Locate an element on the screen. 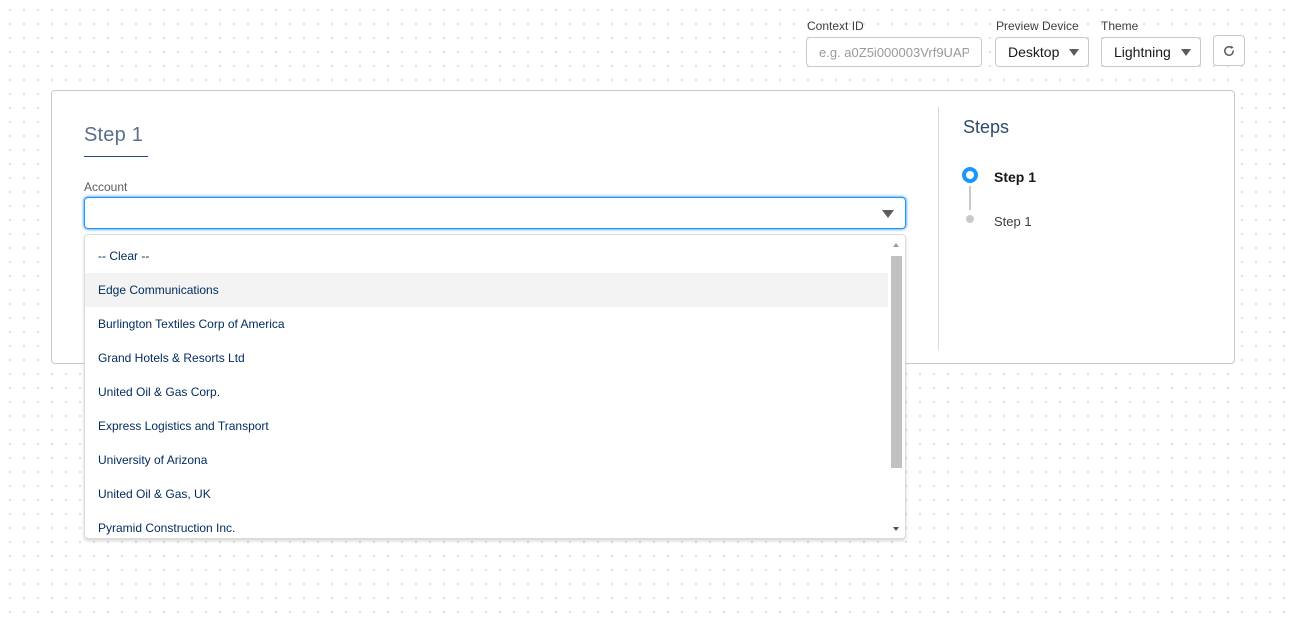  refresh-icon is located at coordinates (1229, 50).